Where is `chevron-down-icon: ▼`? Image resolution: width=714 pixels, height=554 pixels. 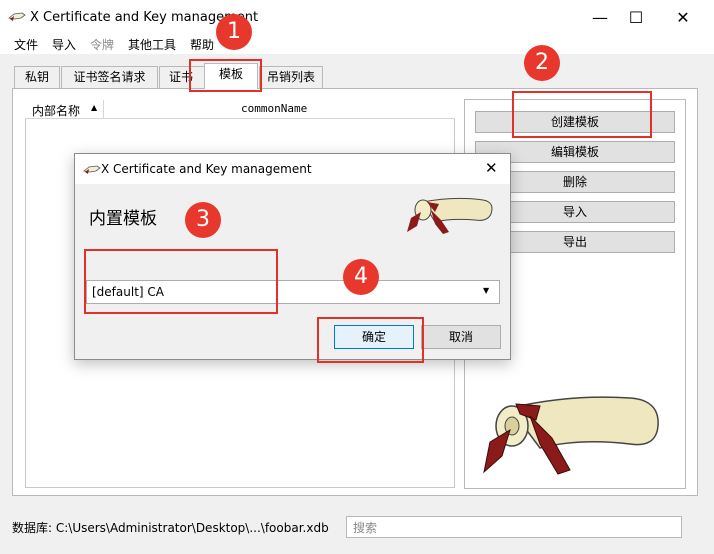
chevron-down-icon: ▼ is located at coordinates (486, 290).